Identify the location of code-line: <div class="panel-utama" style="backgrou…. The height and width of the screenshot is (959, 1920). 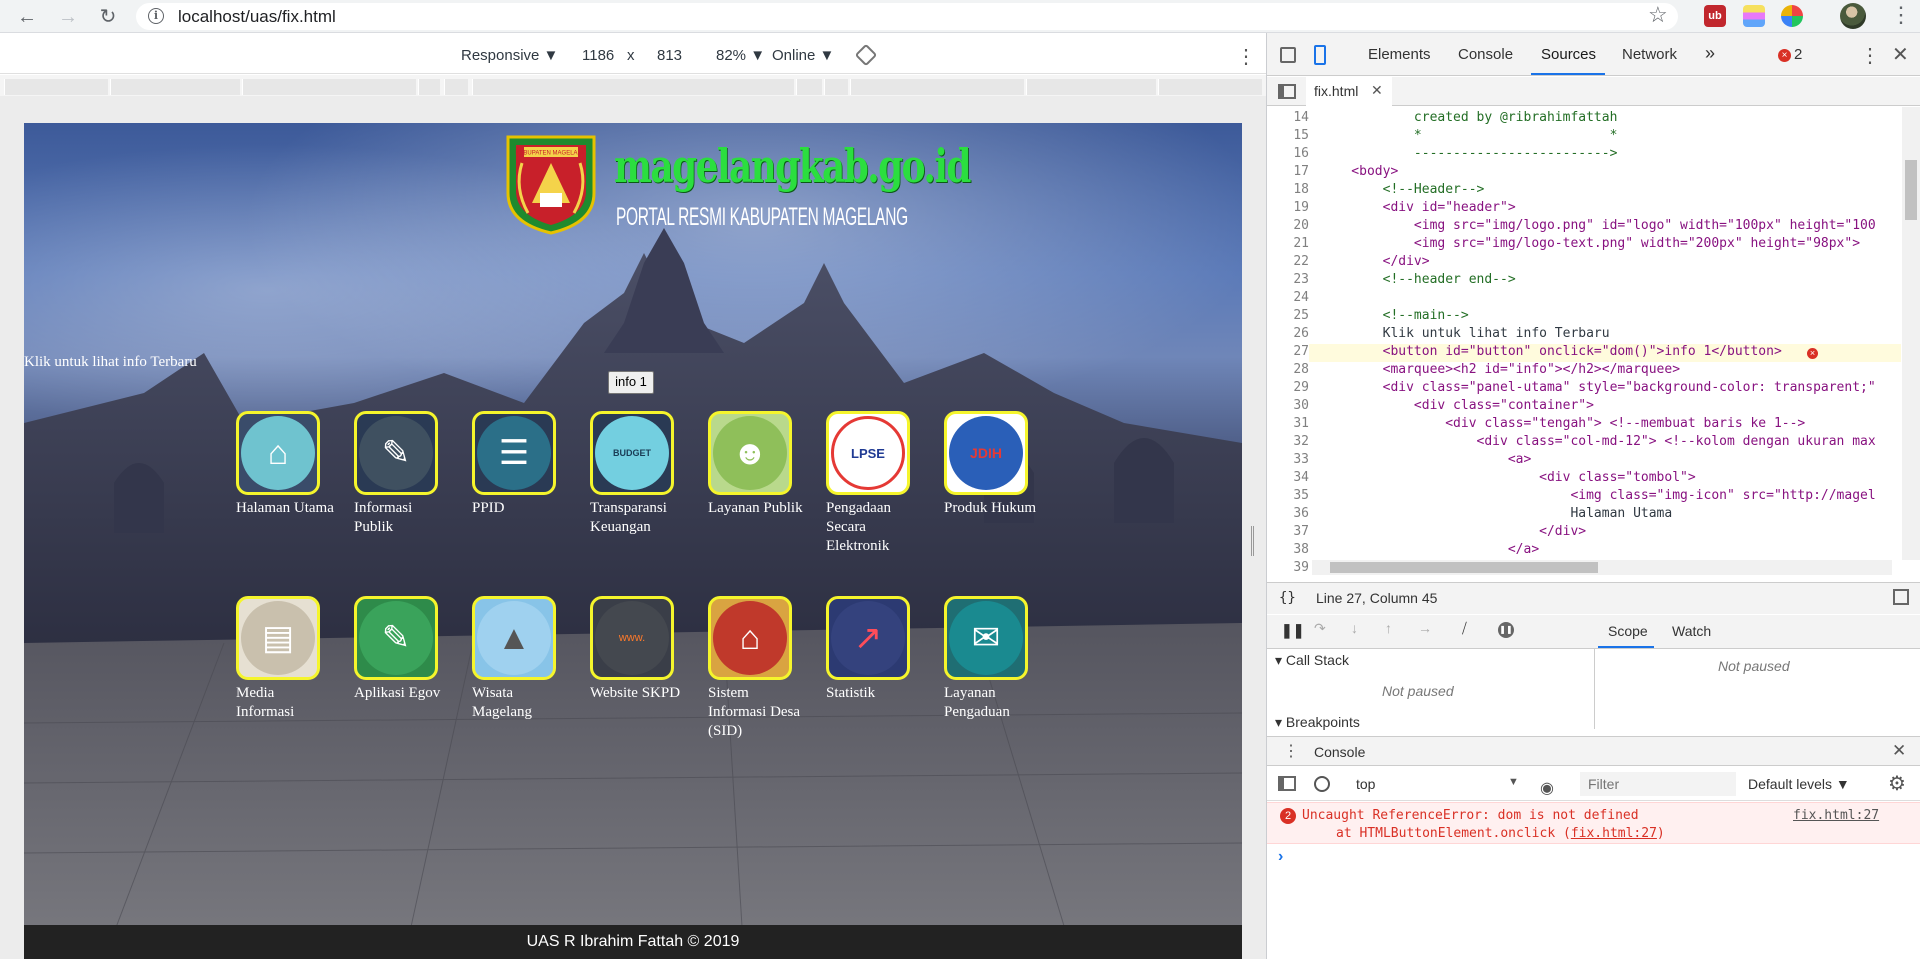
(1598, 387).